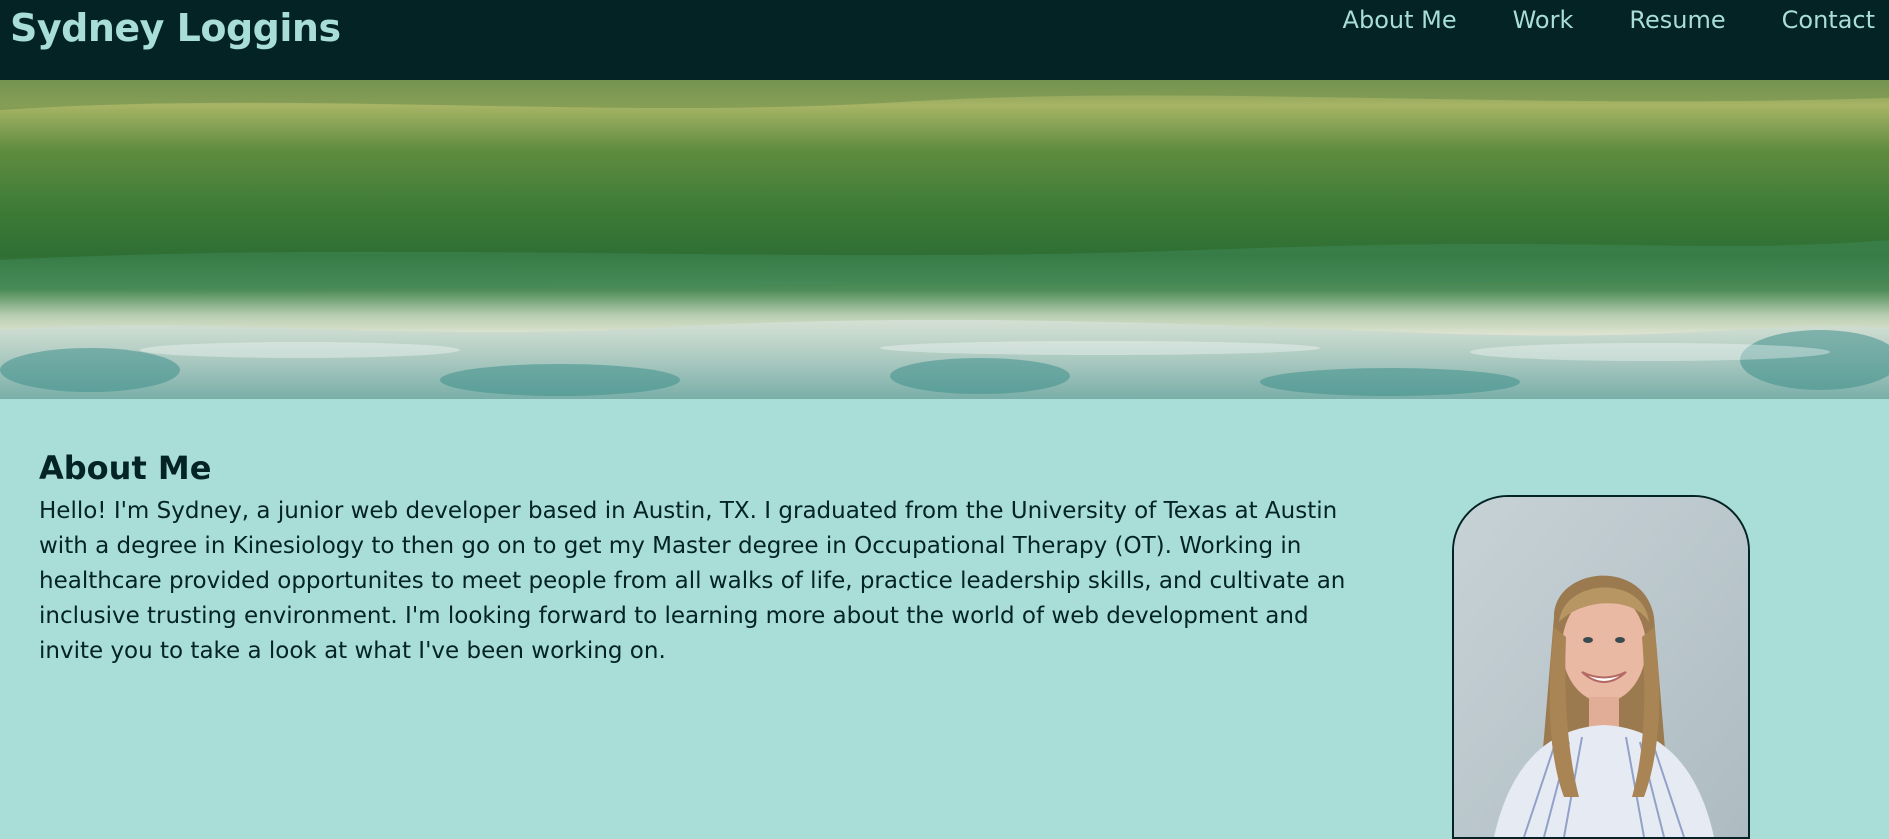 This screenshot has width=1889, height=839. Describe the element at coordinates (175, 28) in the screenshot. I see `site-title: Sydney Loggins` at that location.